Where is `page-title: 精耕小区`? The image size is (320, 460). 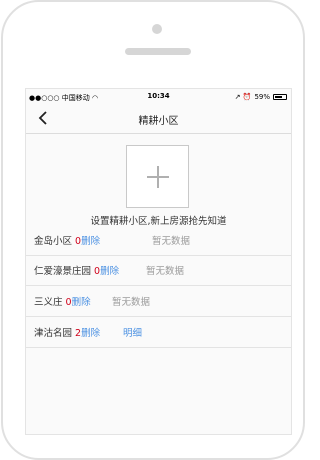 page-title: 精耕小区 is located at coordinates (158, 121).